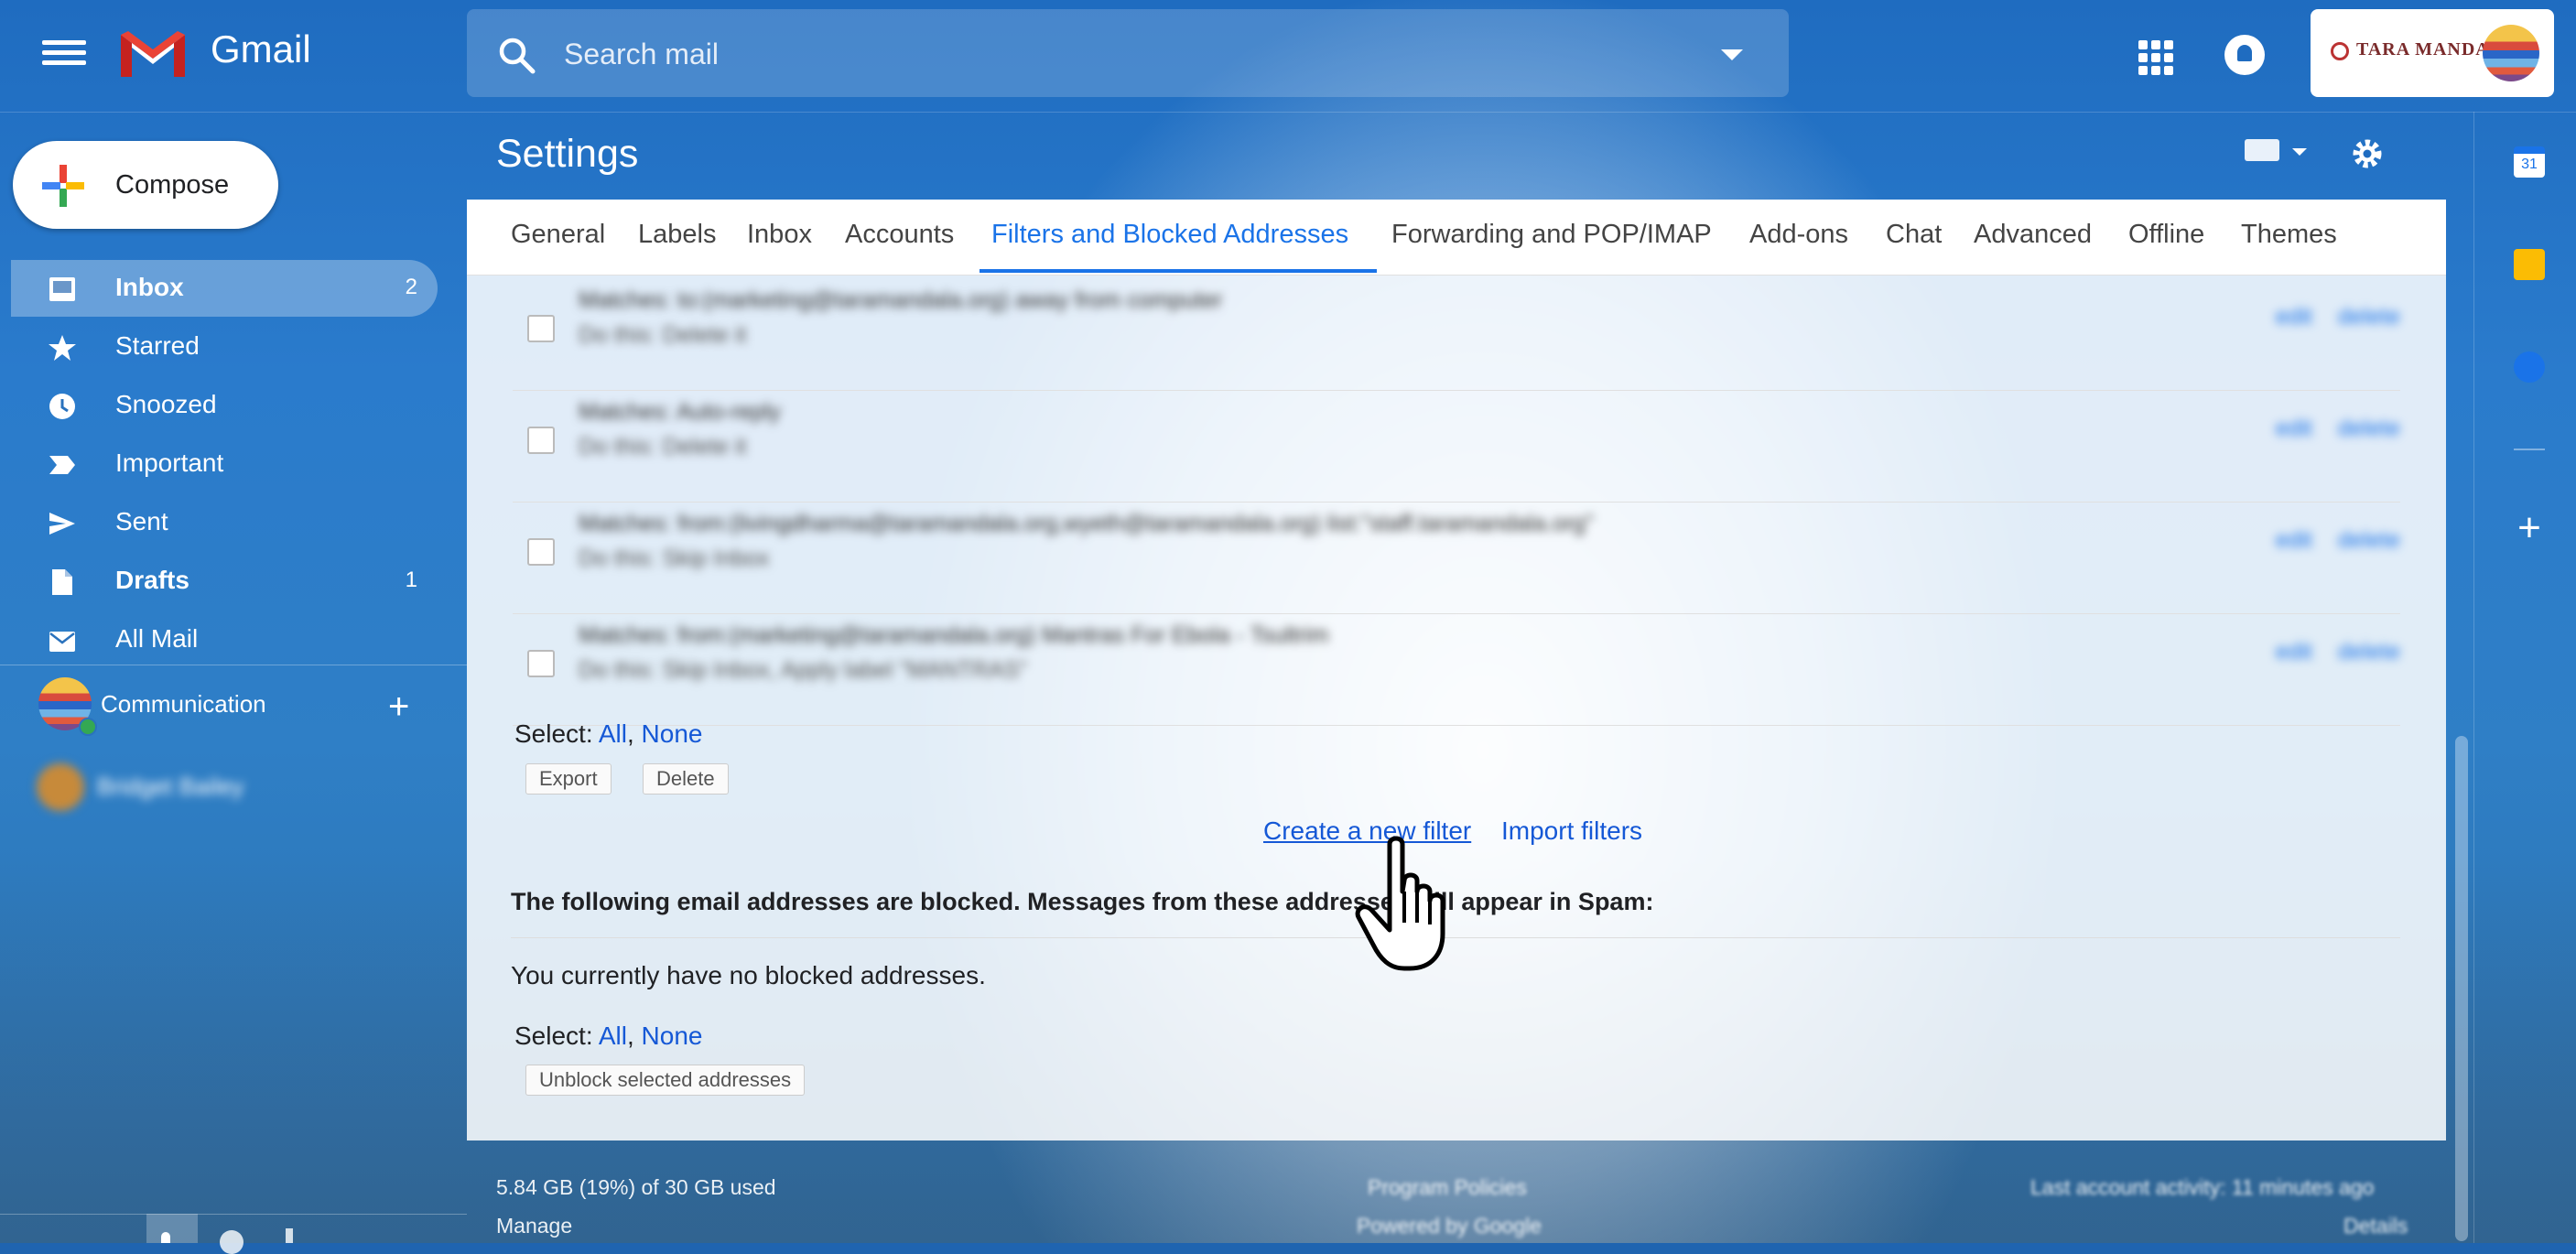 The height and width of the screenshot is (1254, 2576). I want to click on mail-icon, so click(62, 642).